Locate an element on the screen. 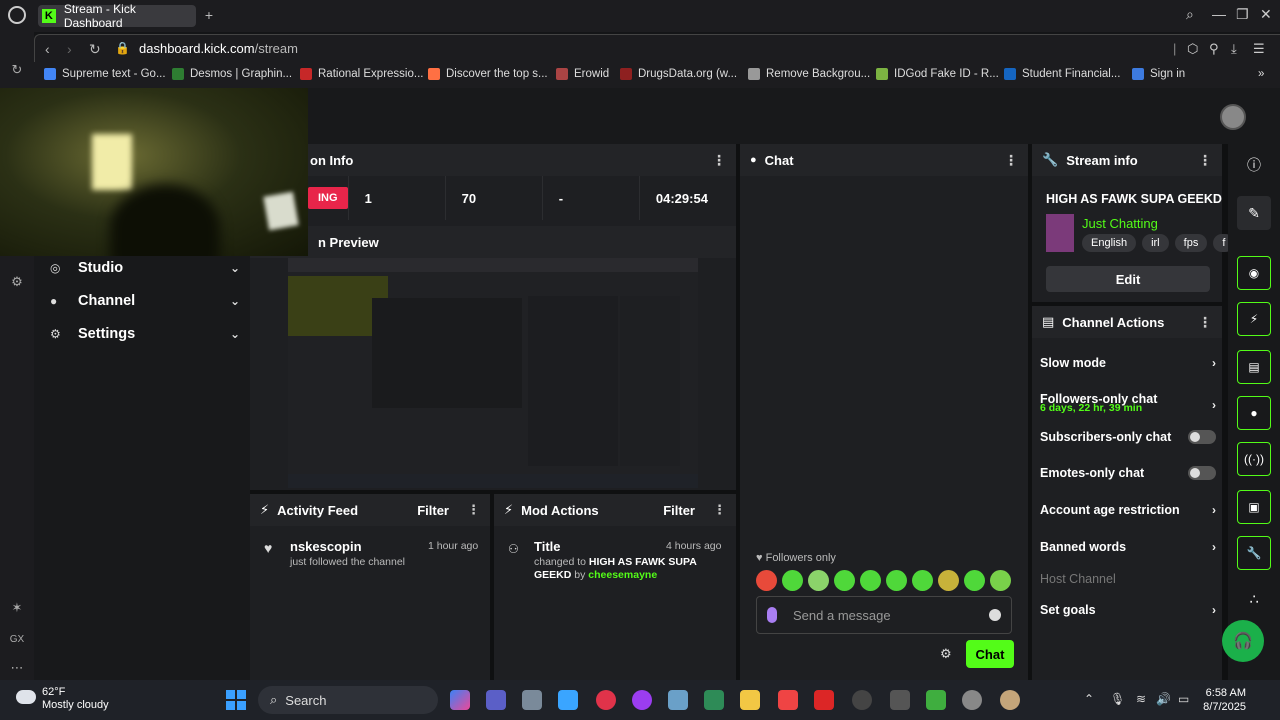 This screenshot has height=720, width=1280. support-headset-icon: 🎧 is located at coordinates (1243, 641).